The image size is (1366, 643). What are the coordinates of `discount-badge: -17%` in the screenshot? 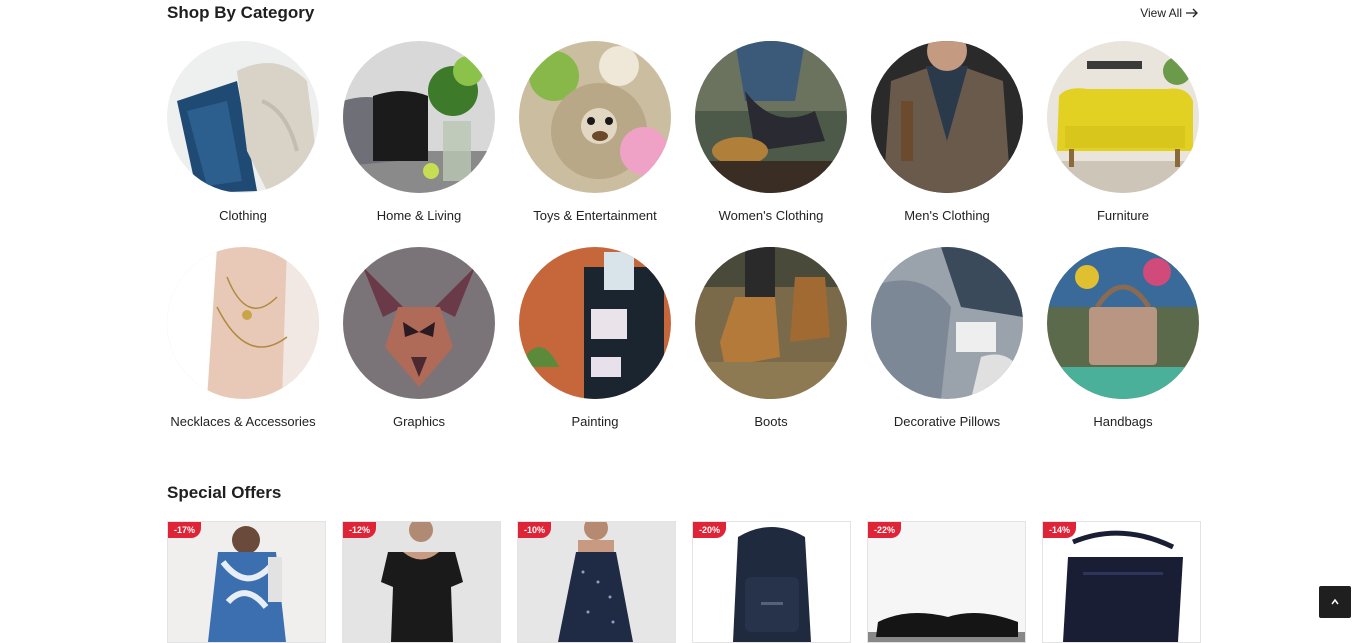 It's located at (185, 530).